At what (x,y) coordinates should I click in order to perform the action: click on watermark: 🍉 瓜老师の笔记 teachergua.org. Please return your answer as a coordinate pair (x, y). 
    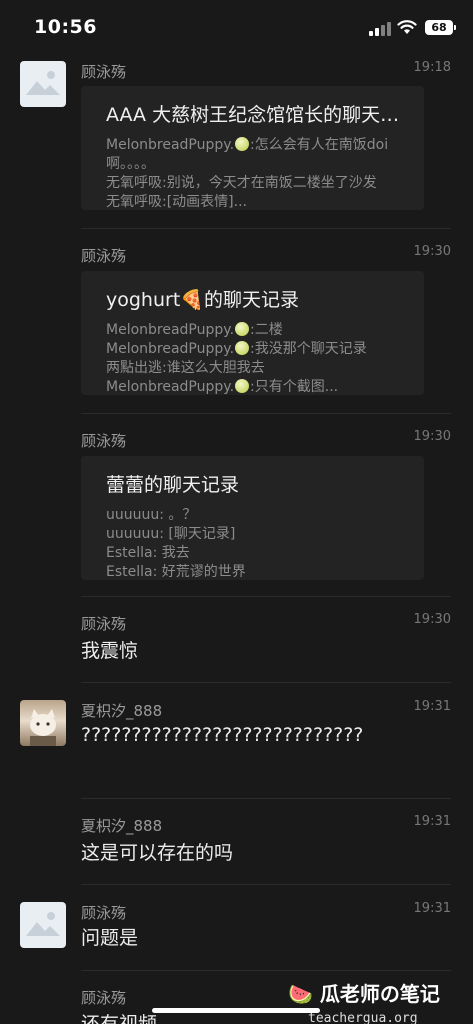
    Looking at the image, I should click on (378, 1001).